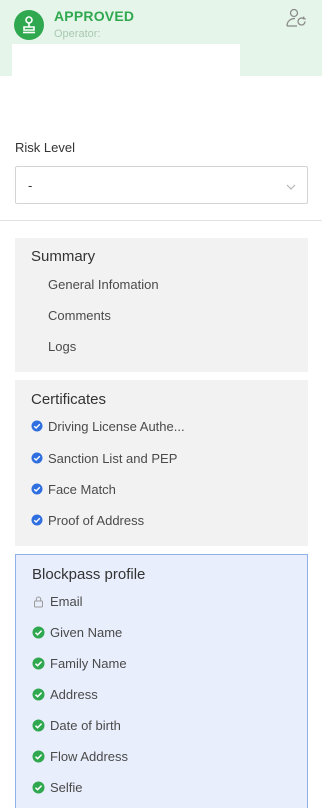 The image size is (322, 808). Describe the element at coordinates (94, 16) in the screenshot. I see `status-label: APPROVED` at that location.